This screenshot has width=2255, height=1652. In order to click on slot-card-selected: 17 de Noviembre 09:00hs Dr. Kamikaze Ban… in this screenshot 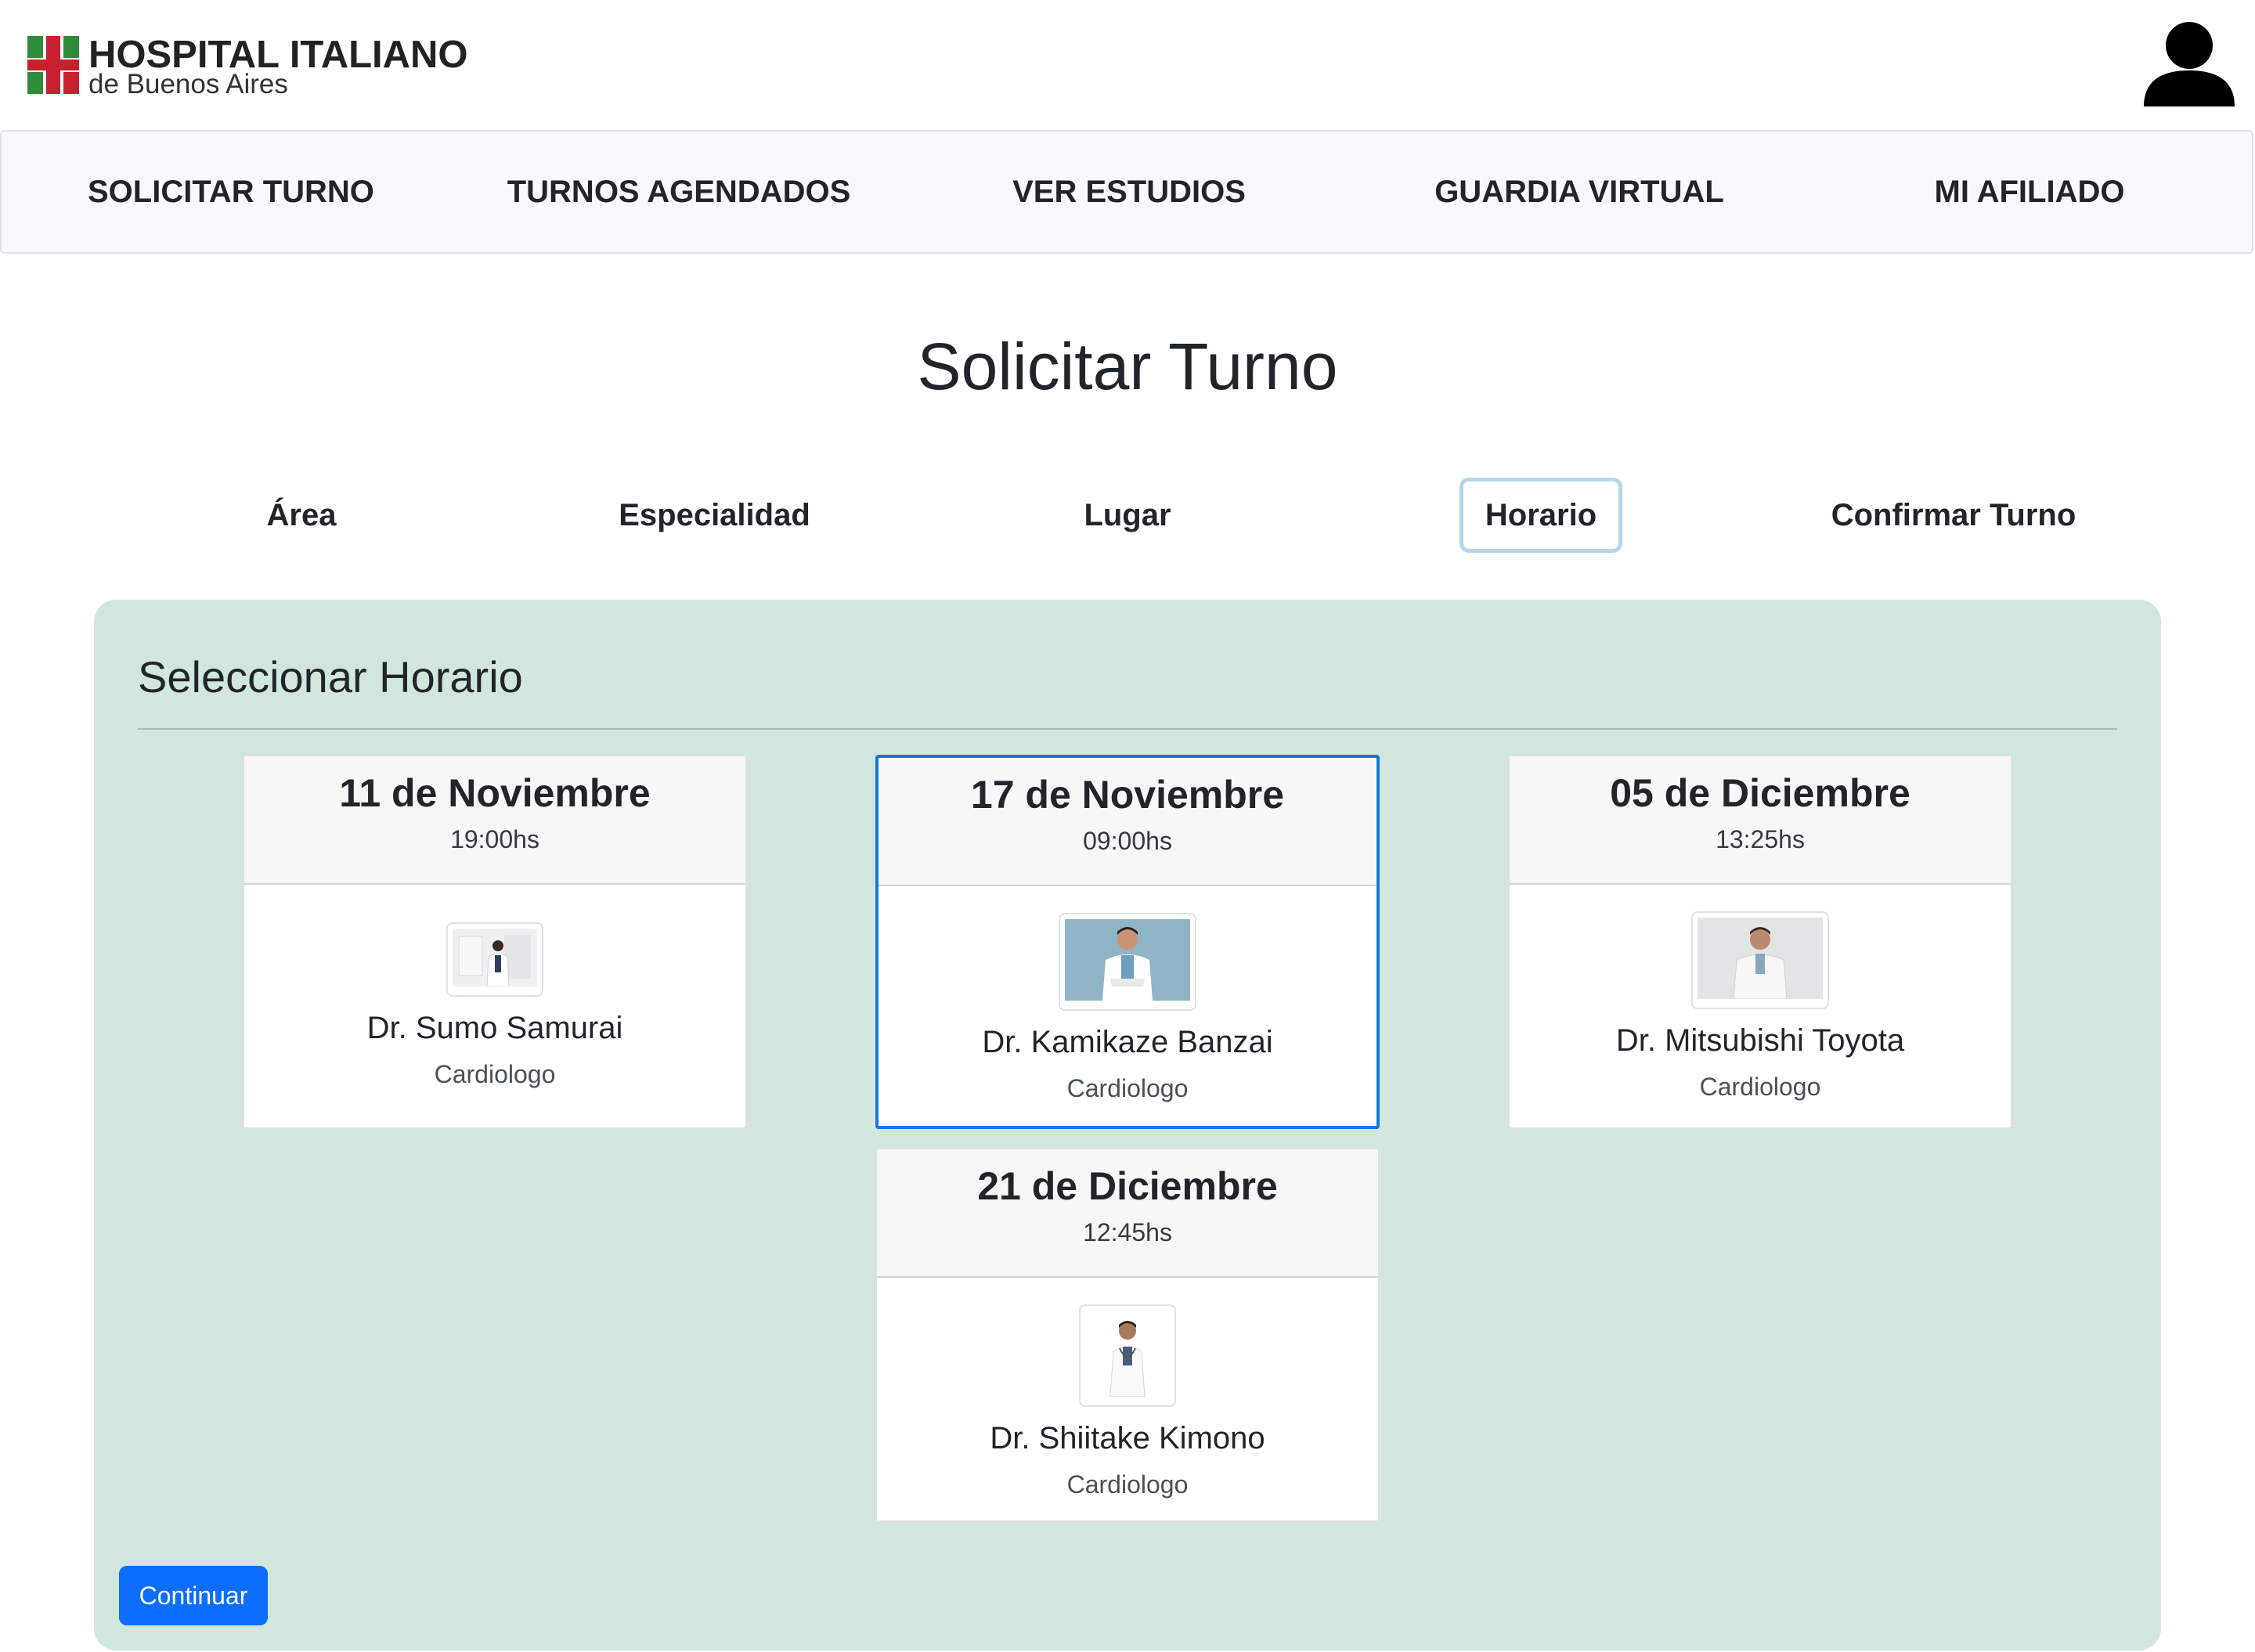, I will do `click(1127, 942)`.